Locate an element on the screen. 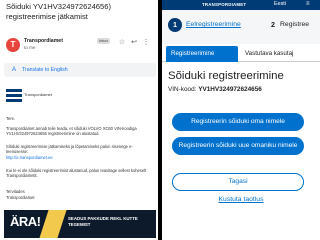 Image resolution: width=320 pixels, height=240 pixels. inbox-label-chip: Inbox is located at coordinates (104, 41).